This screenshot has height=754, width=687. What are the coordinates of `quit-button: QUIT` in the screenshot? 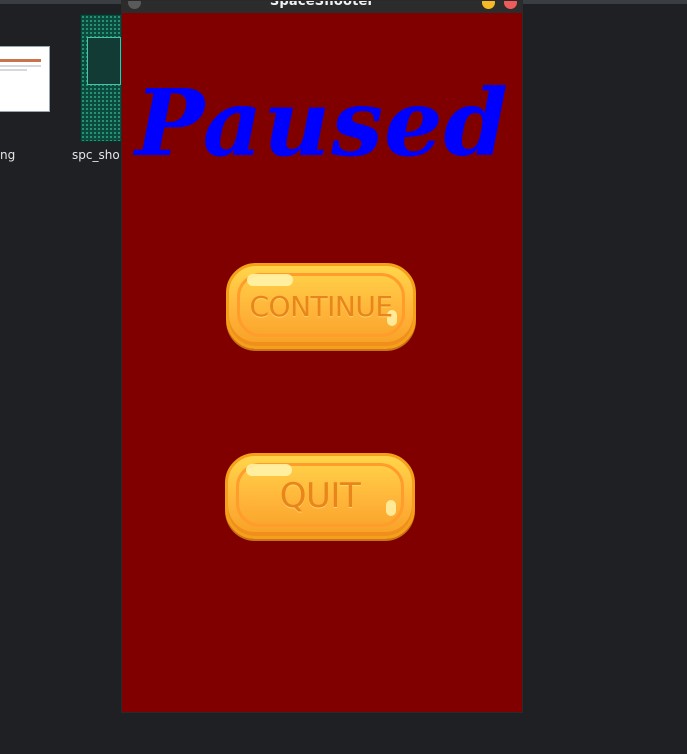 It's located at (320, 496).